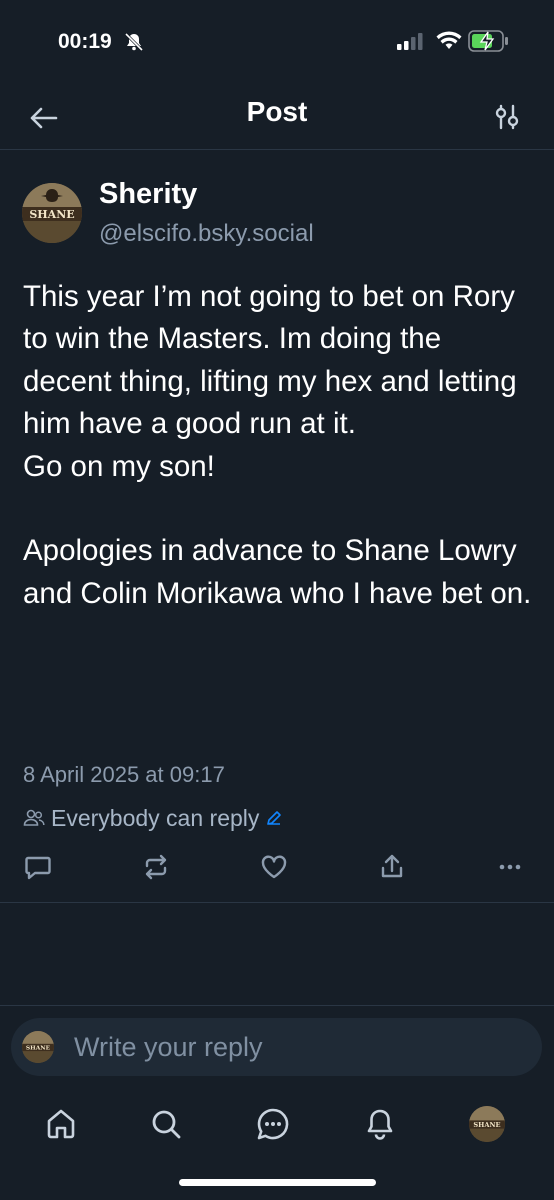 This screenshot has height=1200, width=554. Describe the element at coordinates (148, 194) in the screenshot. I see `author-name: Sherity` at that location.